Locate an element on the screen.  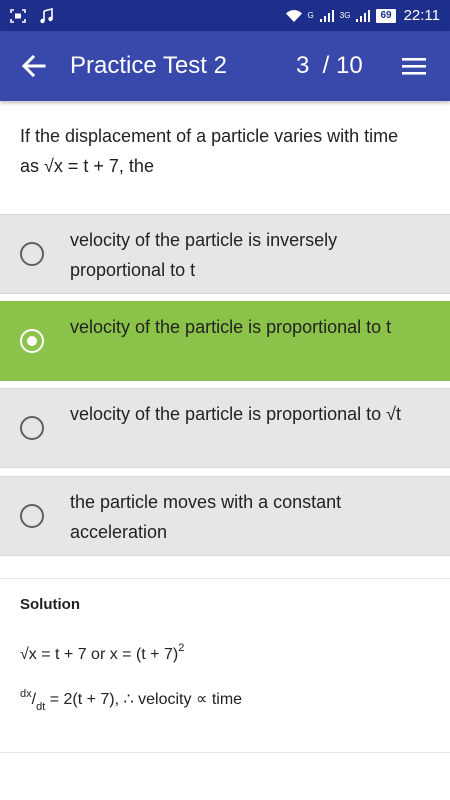
app-bar: Practice Test 2 3 / 10 is located at coordinates (225, 66).